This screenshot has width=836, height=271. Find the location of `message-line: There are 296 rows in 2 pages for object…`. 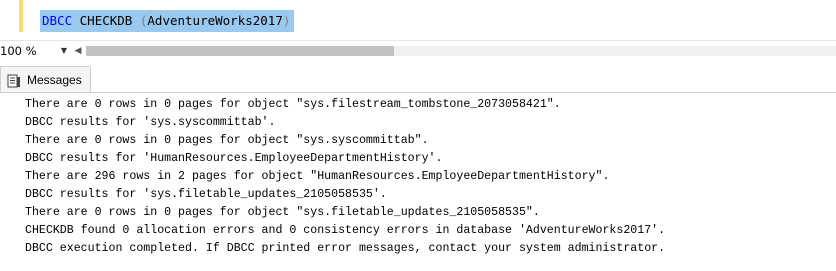

message-line: There are 296 rows in 2 pages for object… is located at coordinates (317, 176).